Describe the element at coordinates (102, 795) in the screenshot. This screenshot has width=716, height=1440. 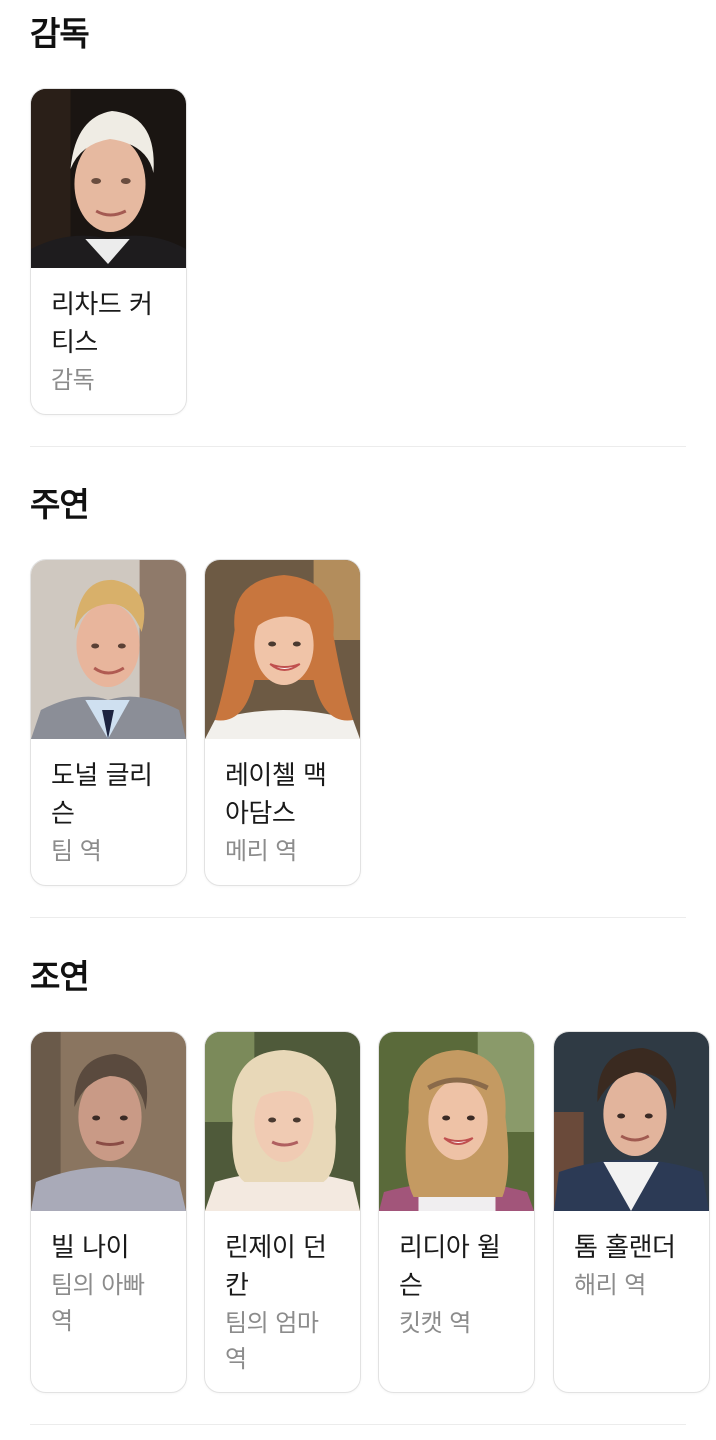
I see `person-name: 도널 글리 슨` at that location.